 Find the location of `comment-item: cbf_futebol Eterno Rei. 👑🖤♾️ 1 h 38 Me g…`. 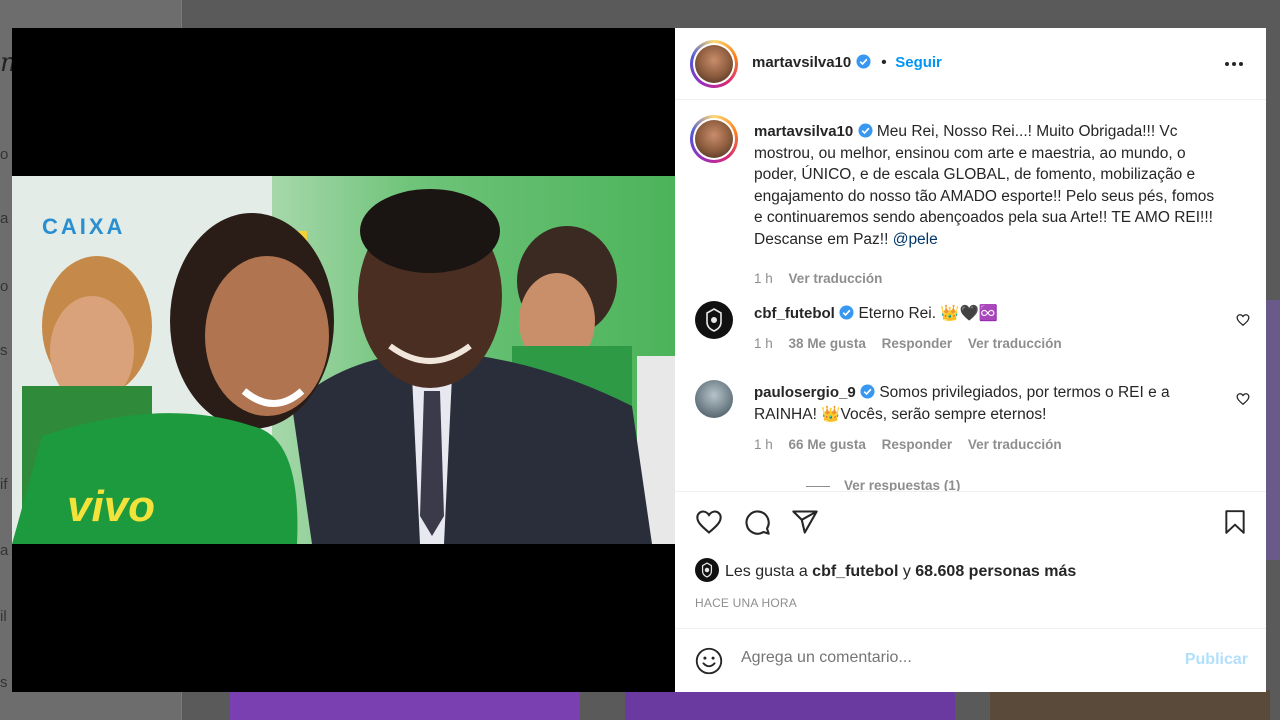

comment-item: cbf_futebol Eterno Rei. 👑🖤♾️ 1 h 38 Me g… is located at coordinates (970, 331).